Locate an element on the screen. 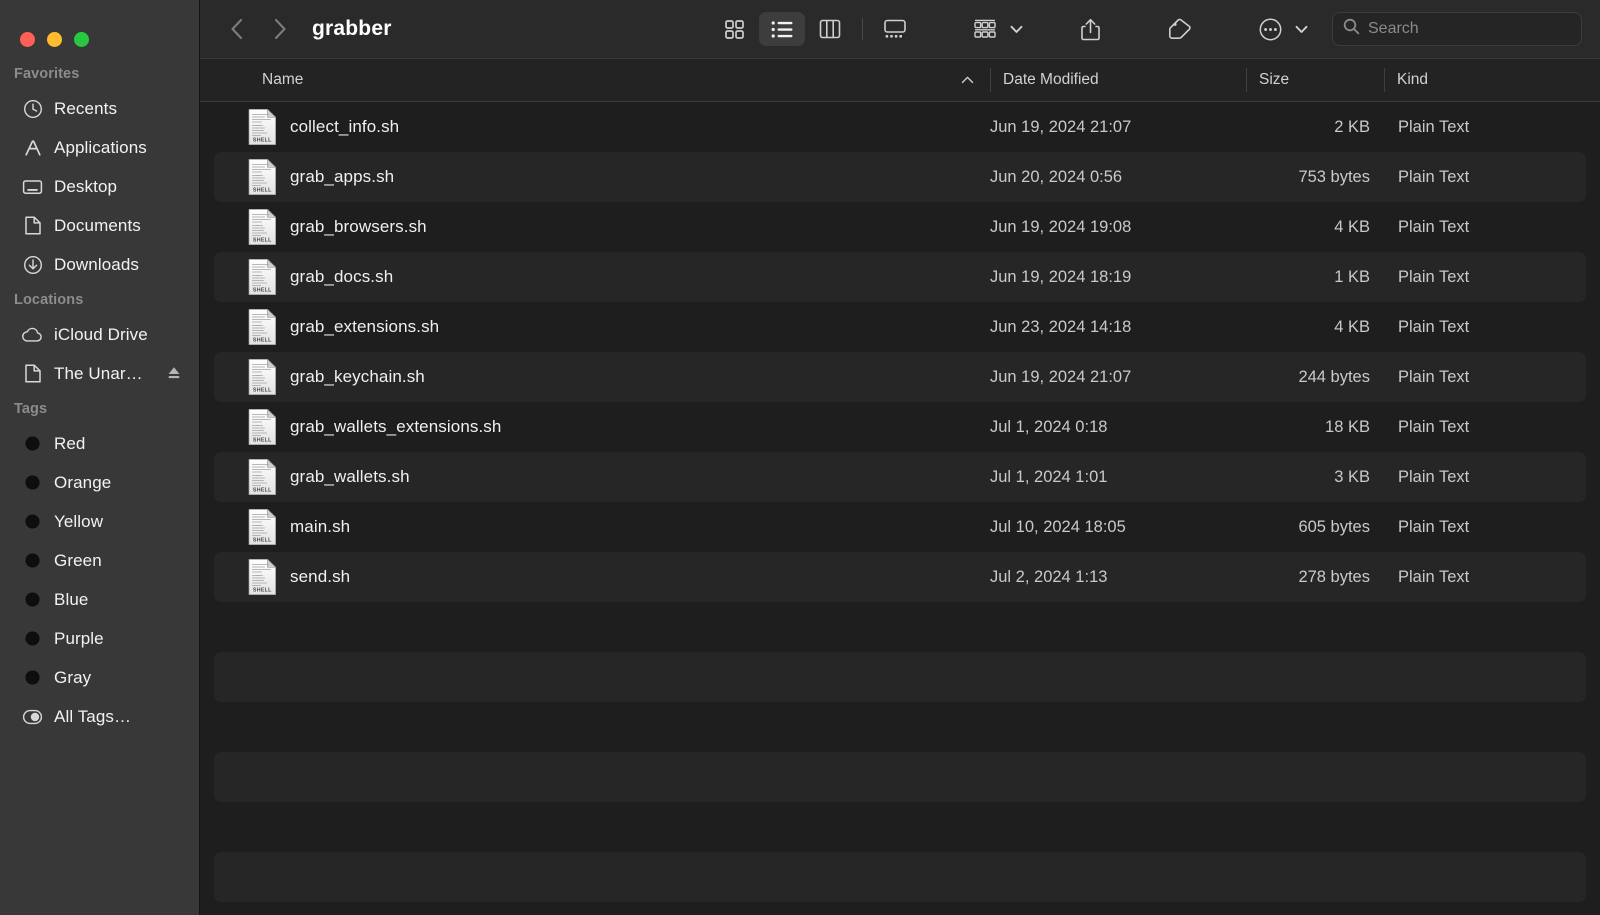 The width and height of the screenshot is (1600, 915). file-name-label: main.sh is located at coordinates (320, 526).